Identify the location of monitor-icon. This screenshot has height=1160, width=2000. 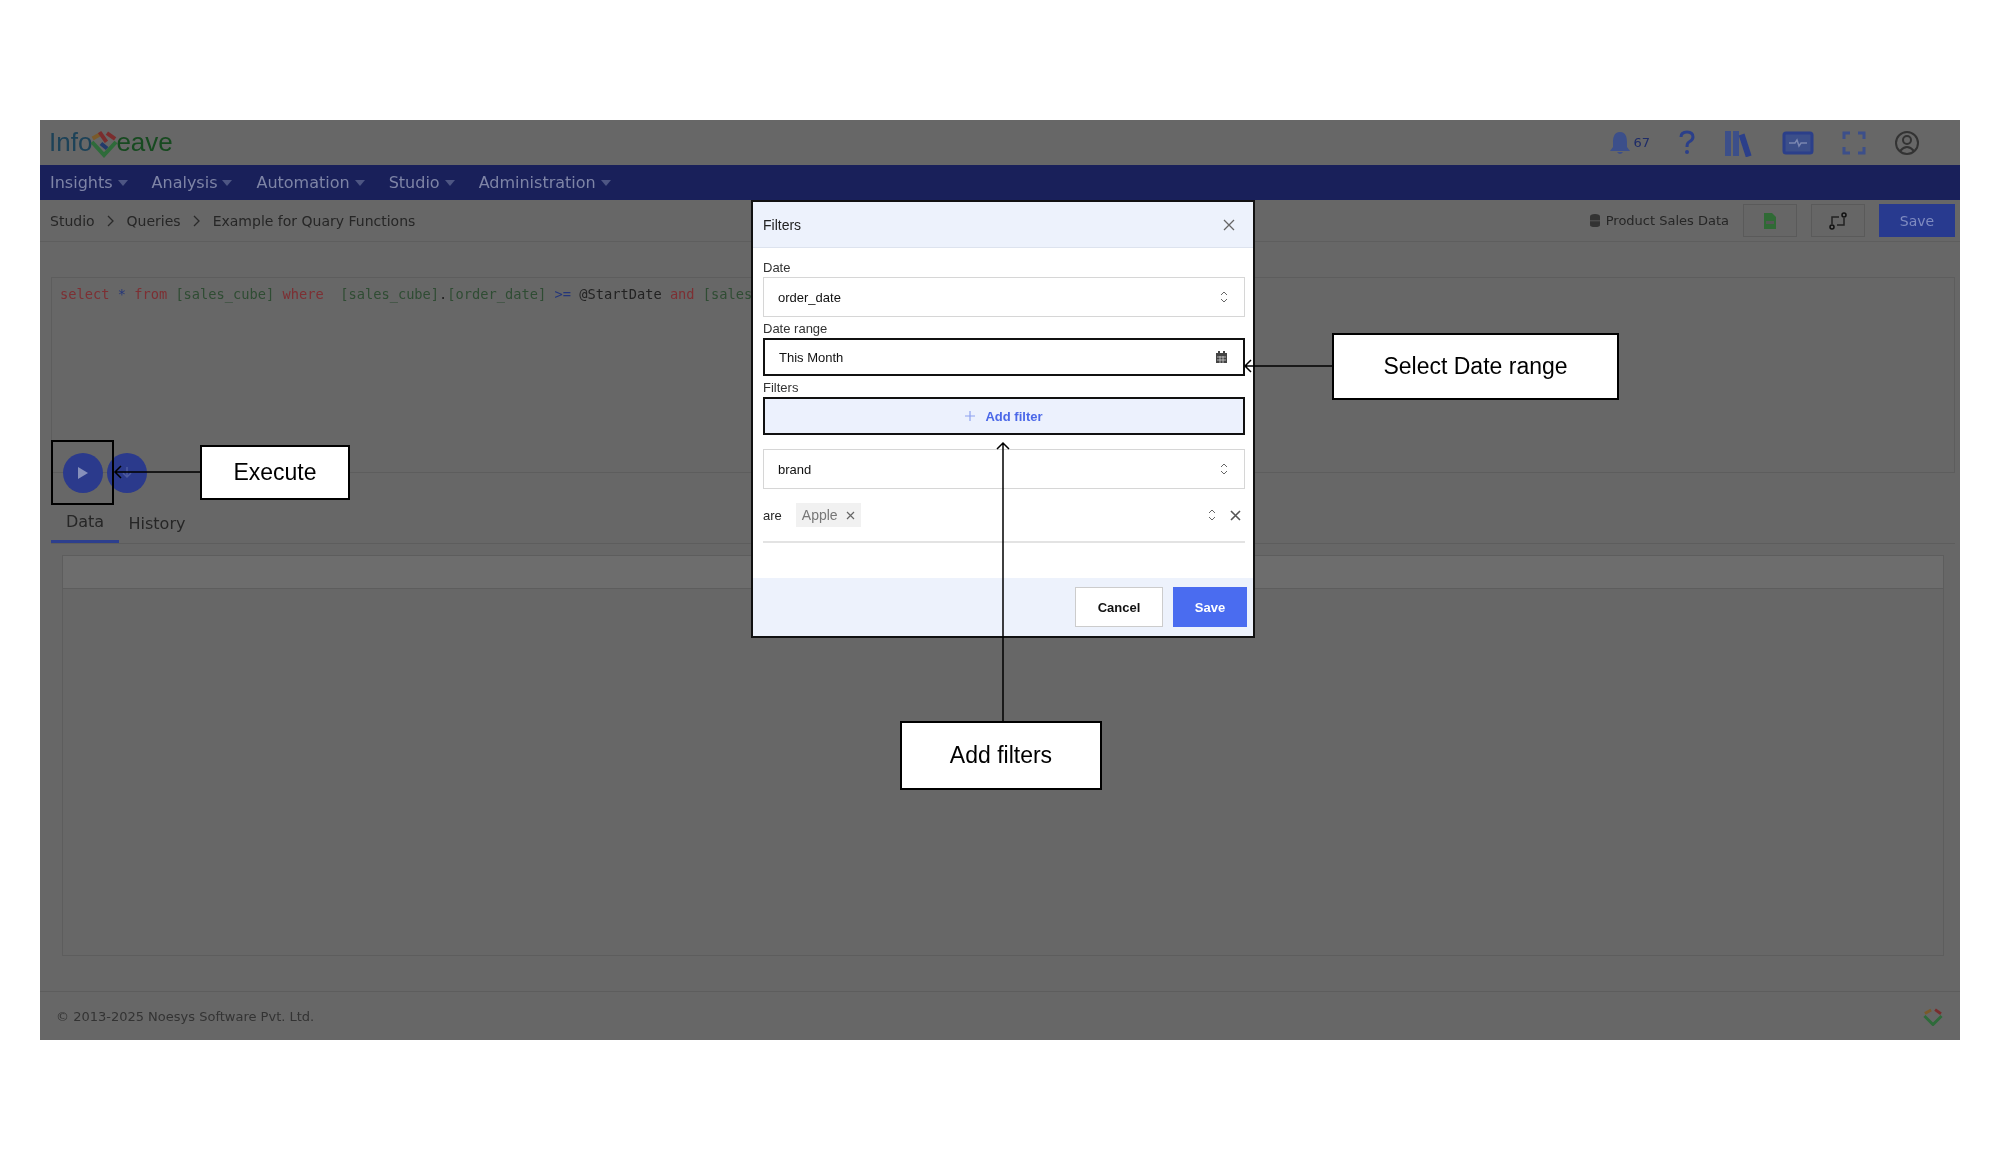
(1798, 142).